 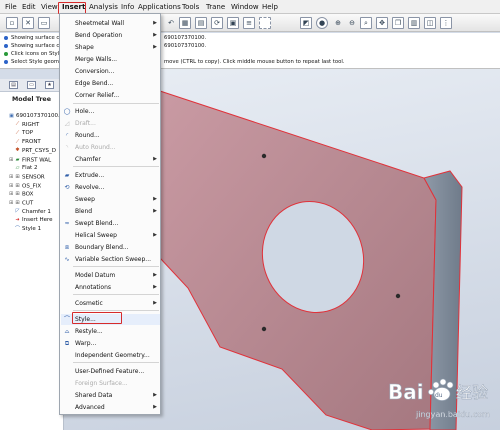 What do you see at coordinates (40, 116) in the screenshot?
I see `tree-item-label: 690107370100.P` at bounding box center [40, 116].